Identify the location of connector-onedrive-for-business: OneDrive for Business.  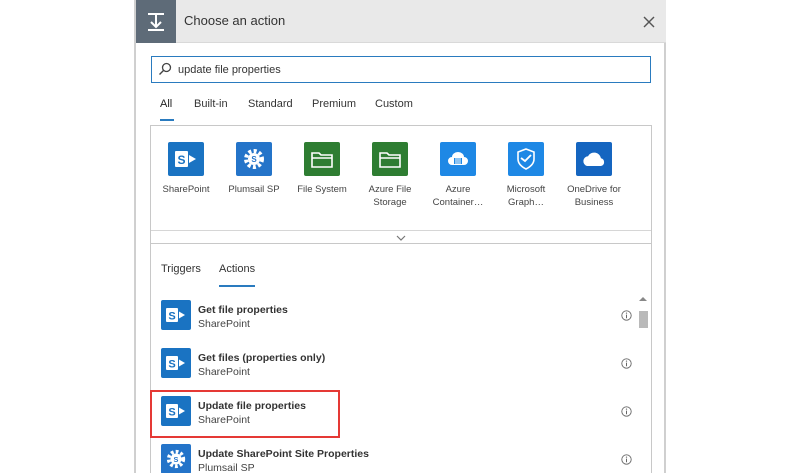
(594, 175).